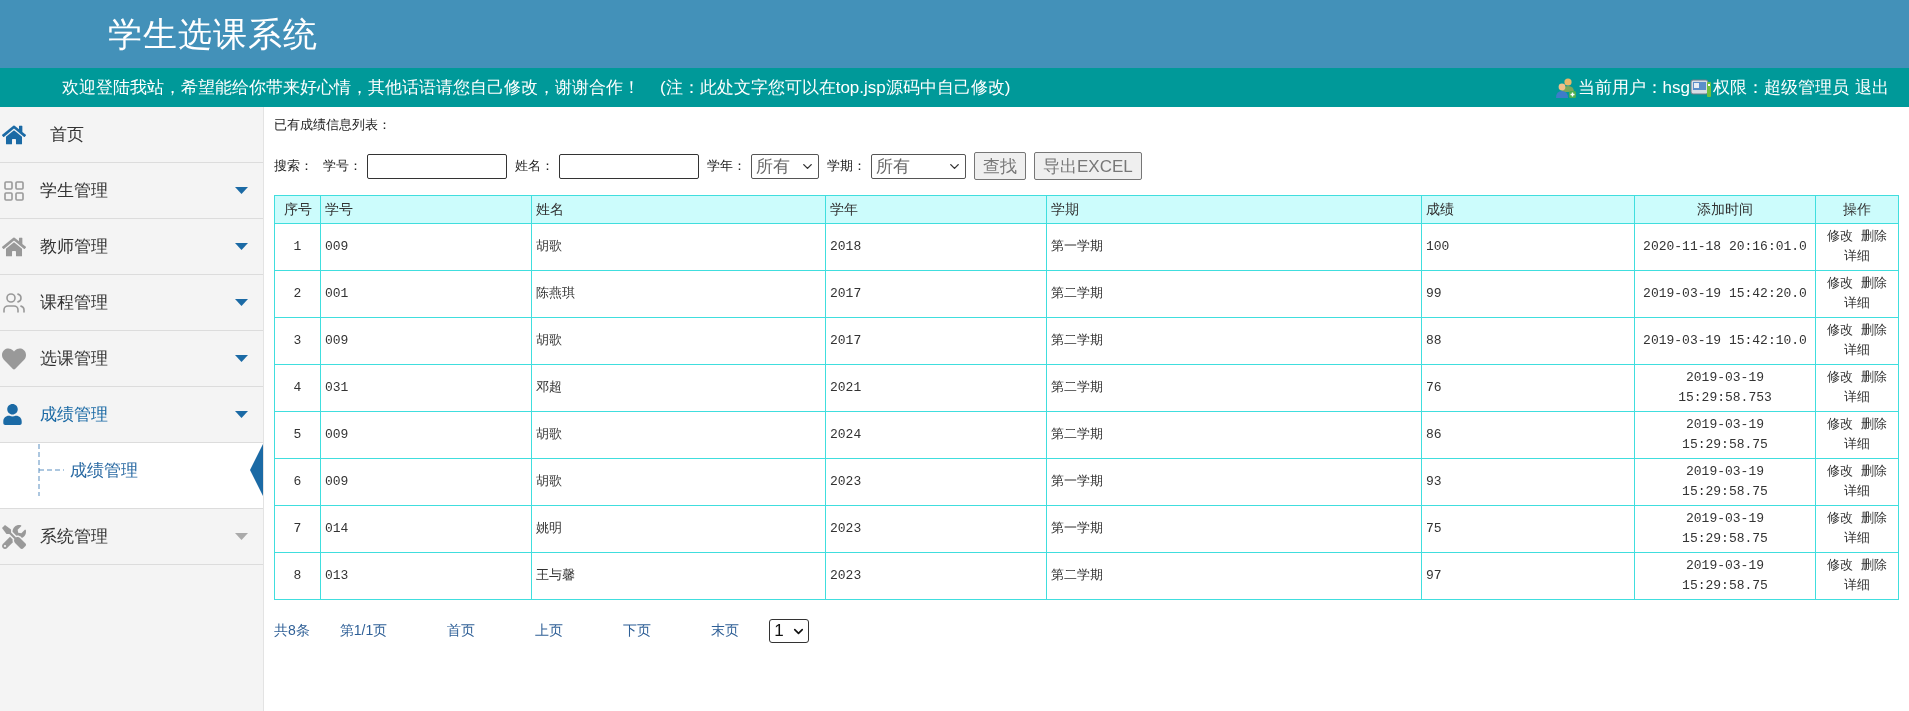 Image resolution: width=1909 pixels, height=711 pixels. Describe the element at coordinates (1528, 341) in the screenshot. I see `table-cell: 88` at that location.